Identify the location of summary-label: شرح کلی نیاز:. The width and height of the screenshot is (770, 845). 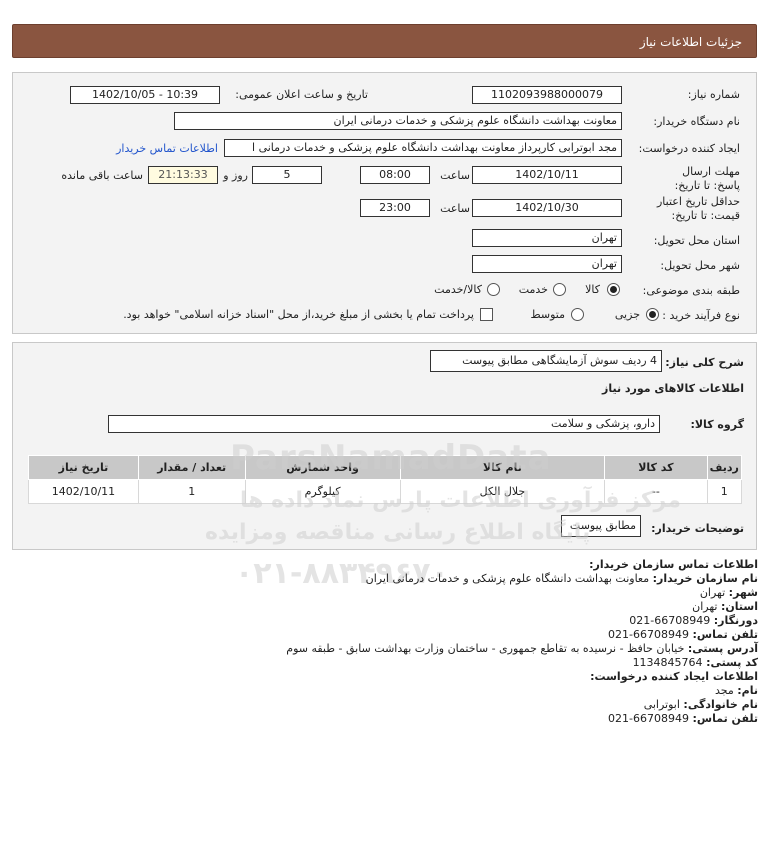
(704, 362).